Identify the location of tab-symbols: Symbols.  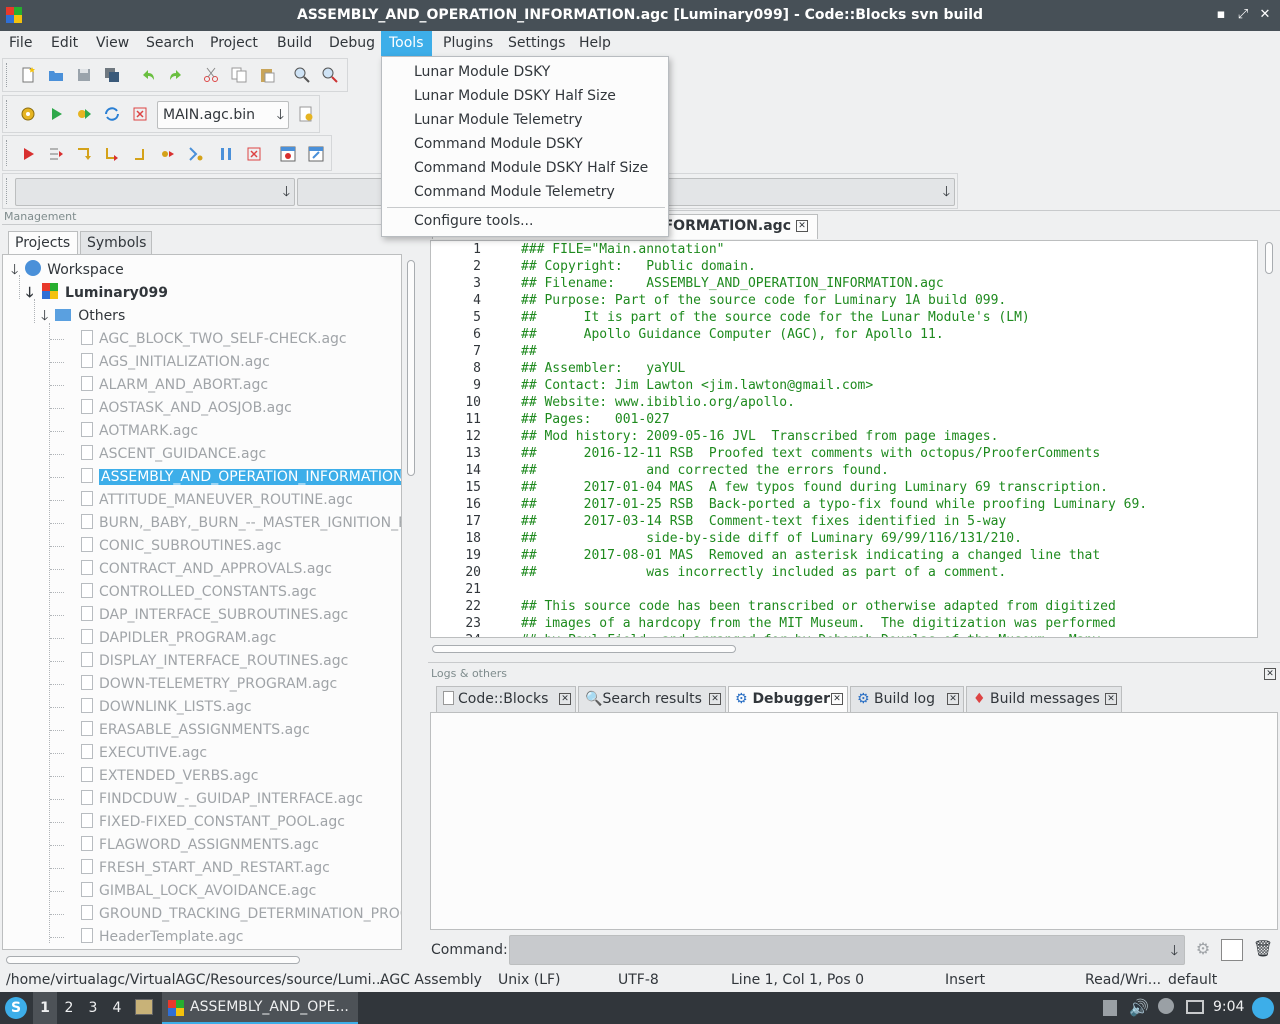
(116, 243).